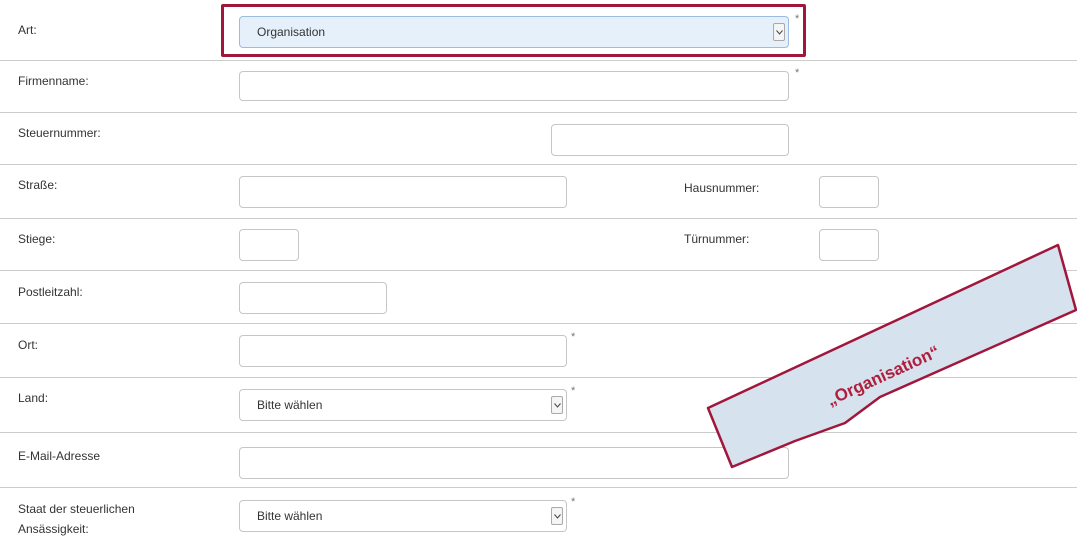 The image size is (1077, 542). I want to click on postleitzahl-label: Postleitzahl:, so click(50, 292).